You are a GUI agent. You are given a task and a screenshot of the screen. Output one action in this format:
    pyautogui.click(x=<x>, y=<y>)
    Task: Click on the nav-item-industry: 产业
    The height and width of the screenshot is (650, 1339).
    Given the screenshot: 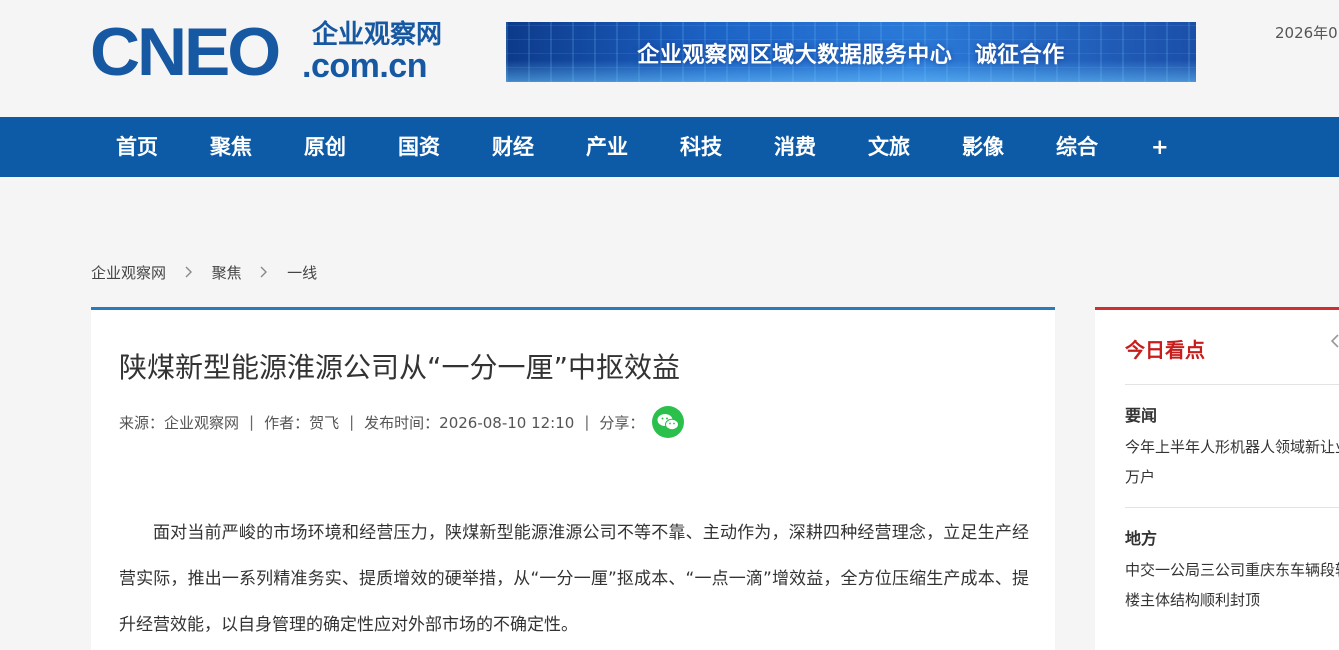 What is the action you would take?
    pyautogui.click(x=607, y=147)
    